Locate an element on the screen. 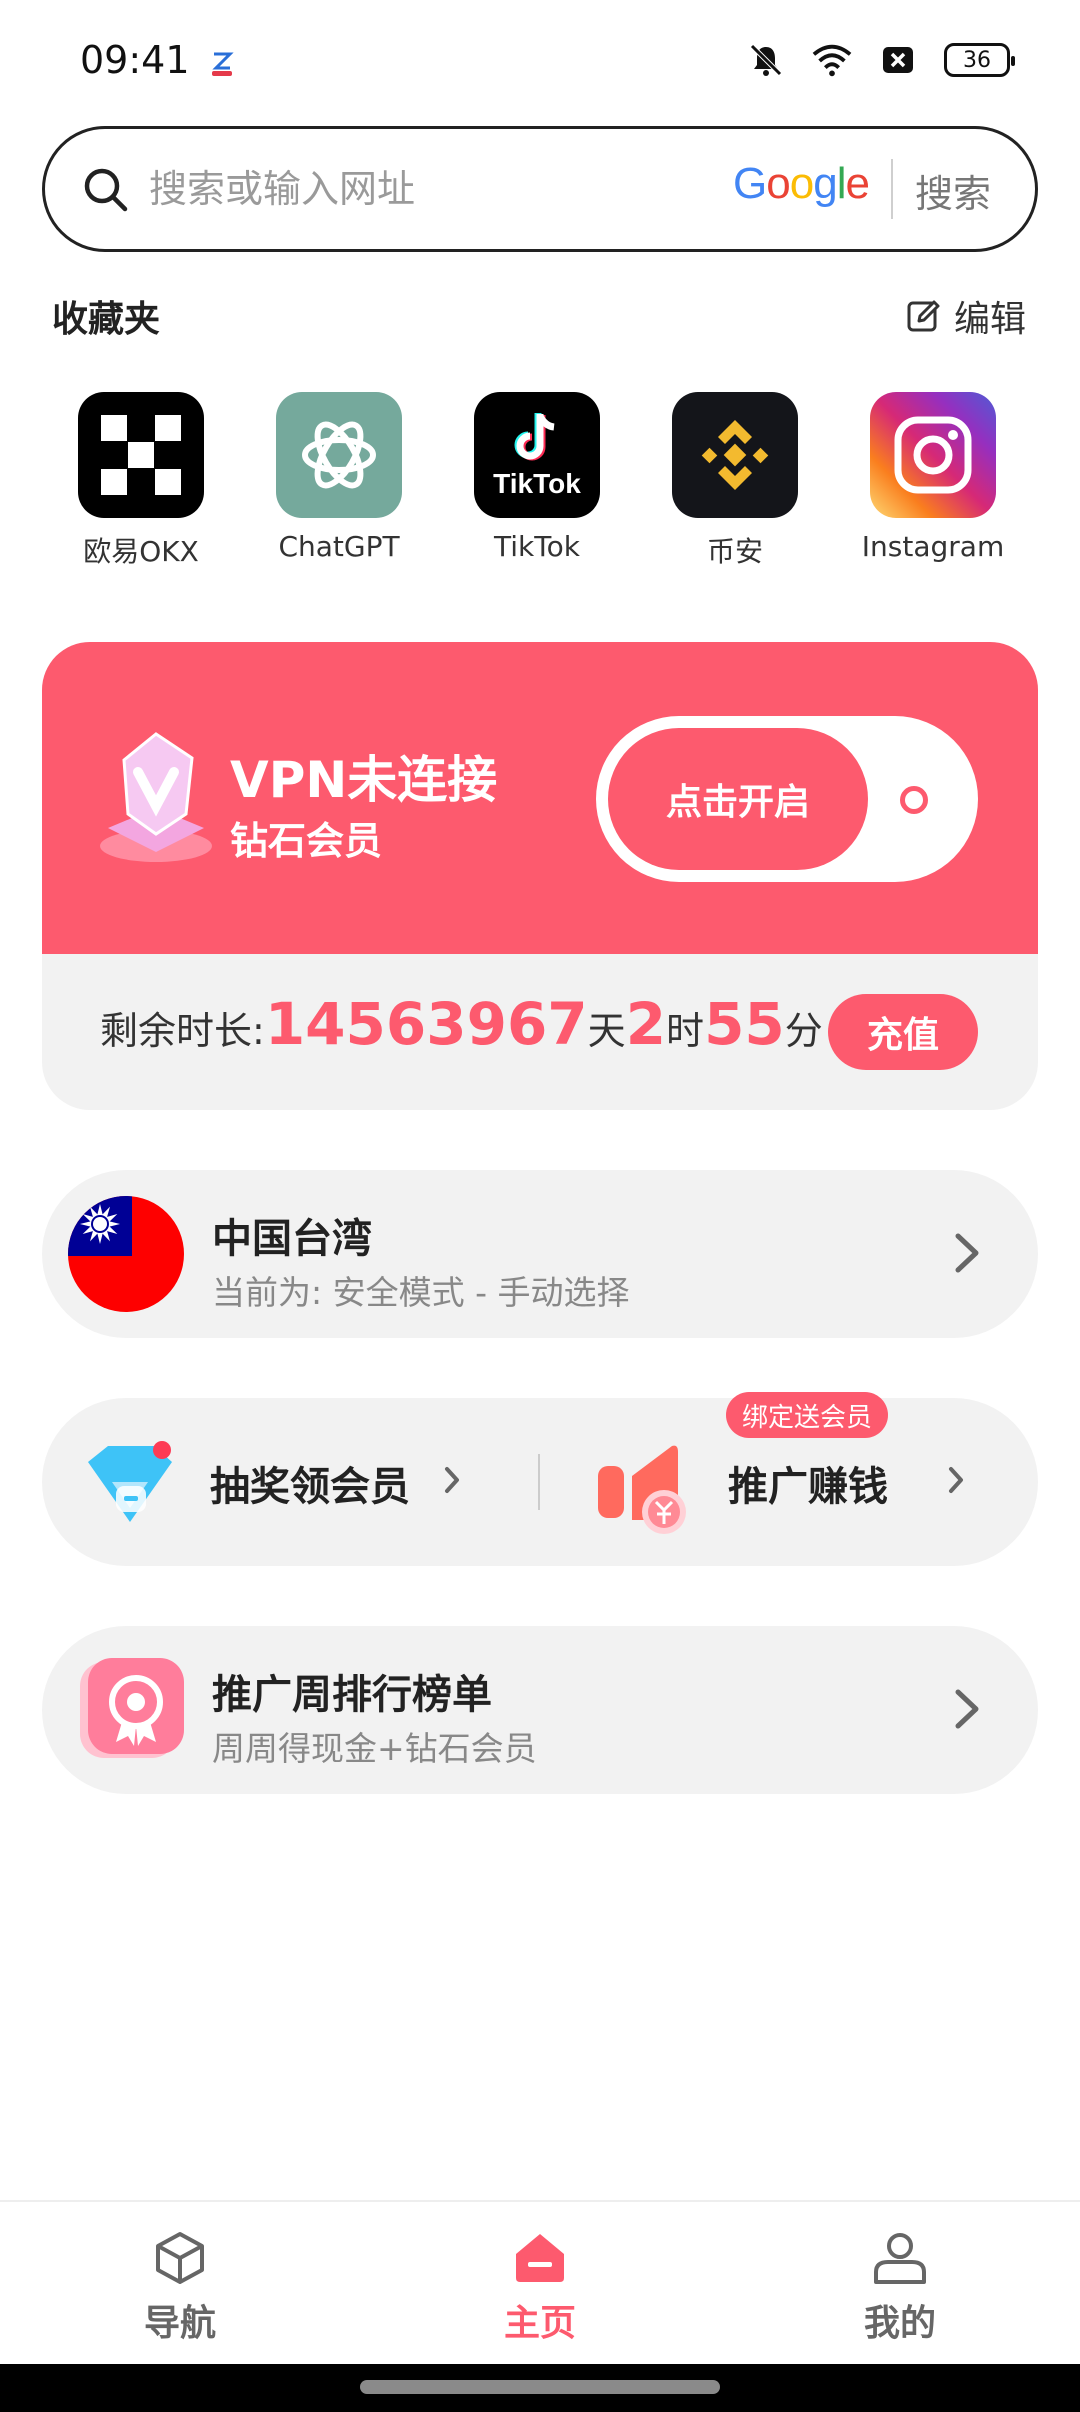  earn-label: 推广赚钱 is located at coordinates (808, 1487).